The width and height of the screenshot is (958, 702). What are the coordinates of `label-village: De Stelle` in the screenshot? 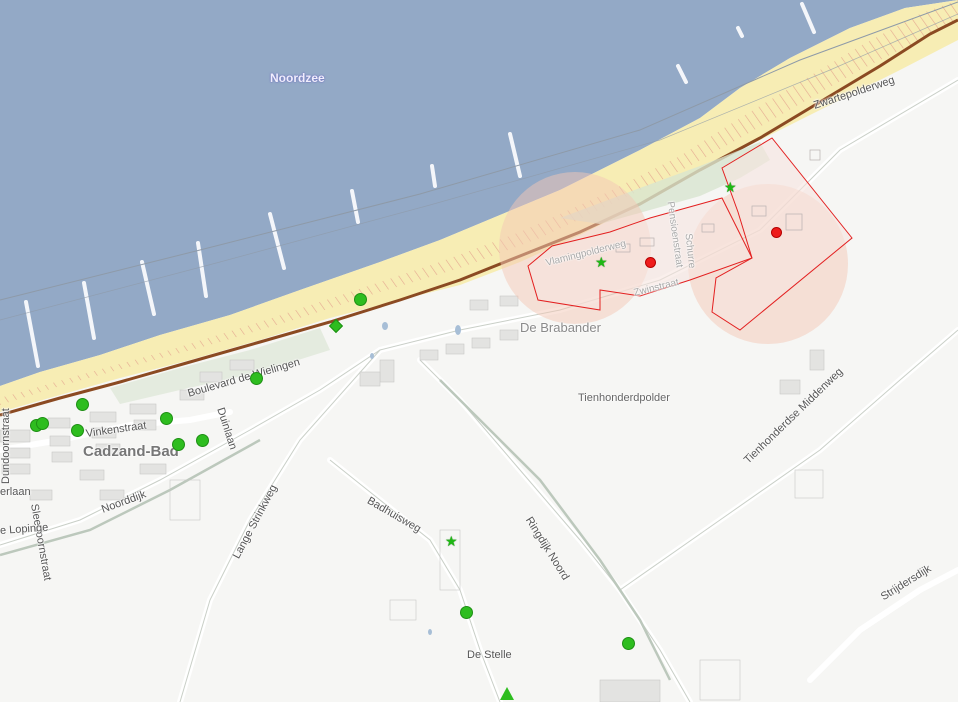 It's located at (489, 655).